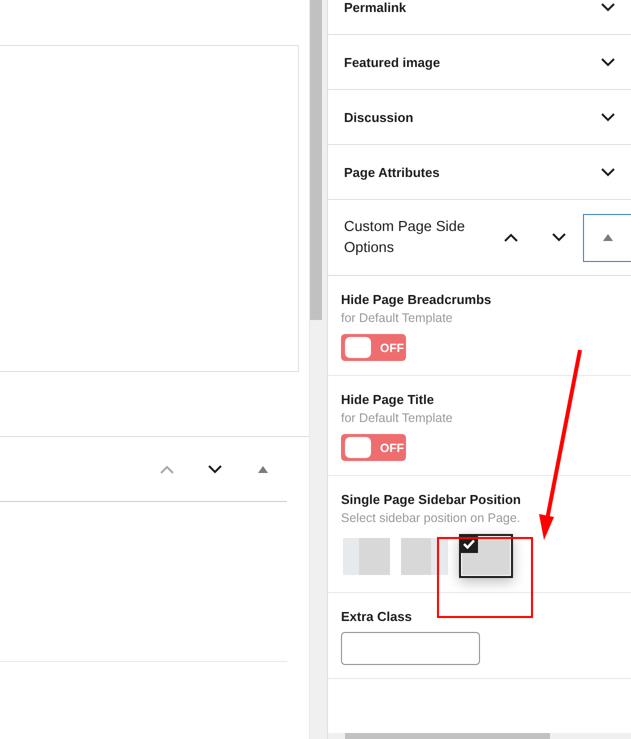 Image resolution: width=631 pixels, height=739 pixels. Describe the element at coordinates (479, 62) in the screenshot. I see `panel-header: Featured image` at that location.